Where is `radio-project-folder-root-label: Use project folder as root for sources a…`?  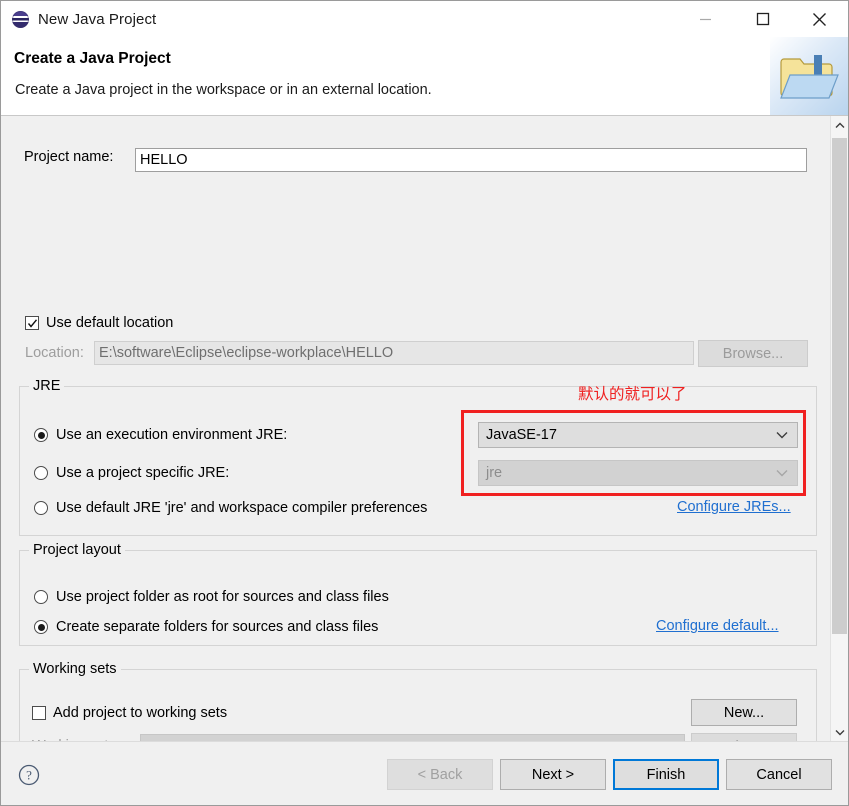 radio-project-folder-root-label: Use project folder as root for sources a… is located at coordinates (222, 597).